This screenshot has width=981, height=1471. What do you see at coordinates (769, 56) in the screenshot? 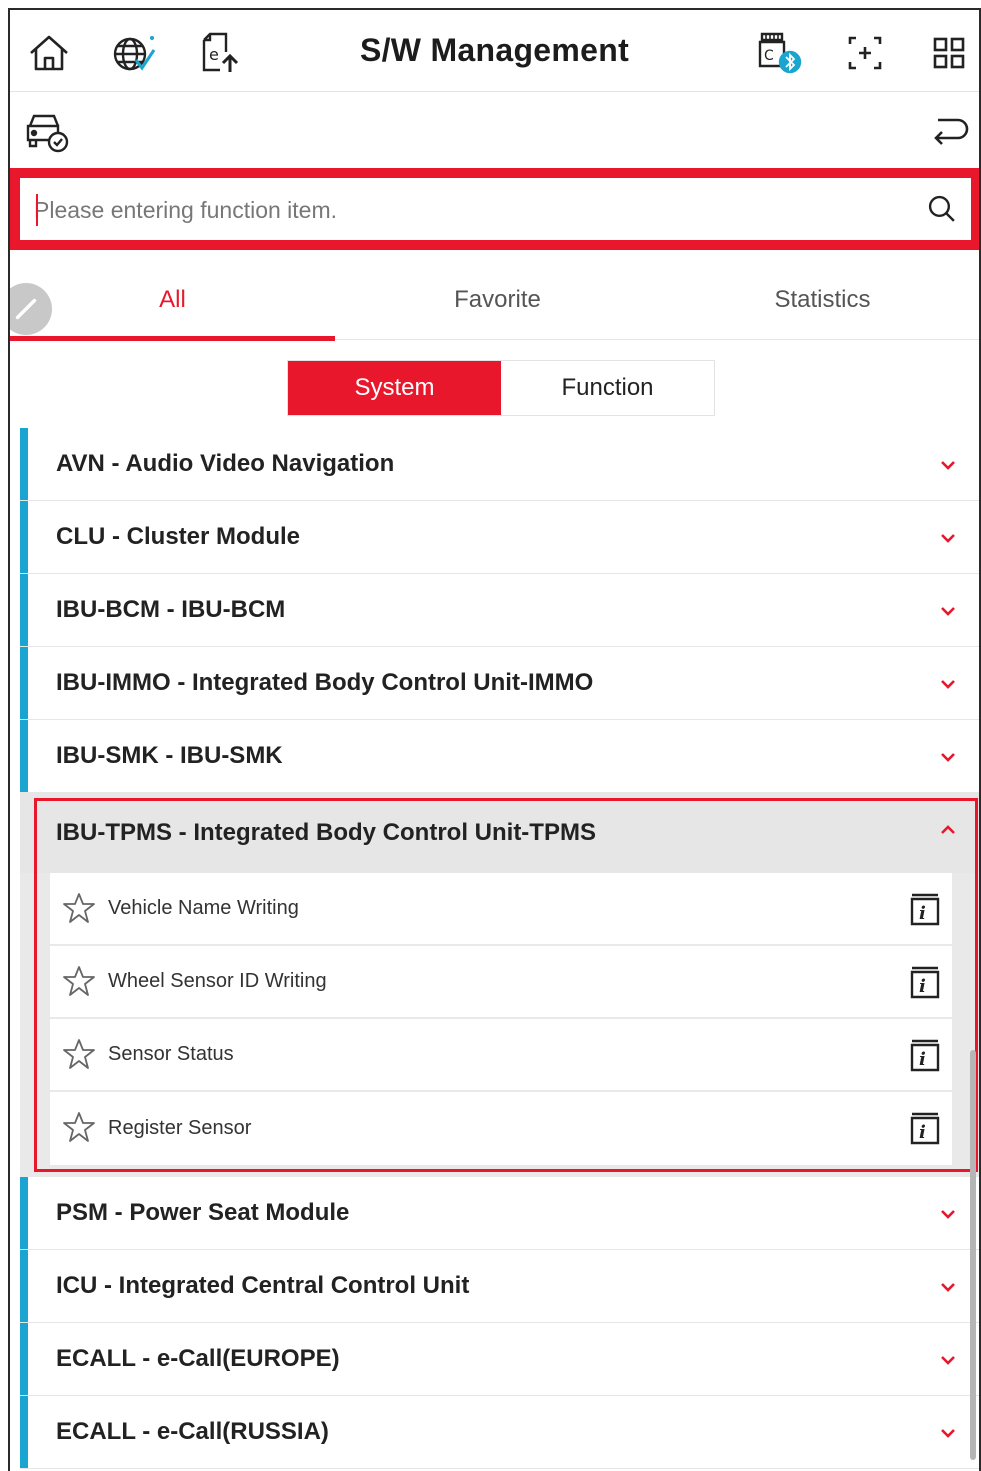
I see `svg-text: C` at bounding box center [769, 56].